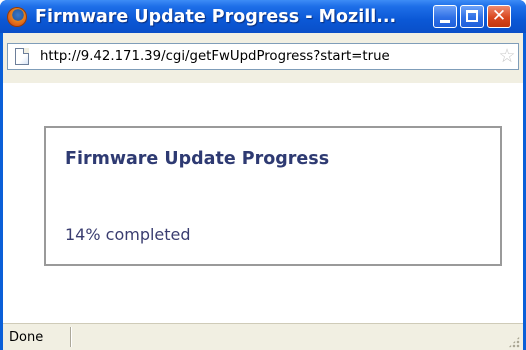  Describe the element at coordinates (17, 17) in the screenshot. I see `firefox-icon` at that location.